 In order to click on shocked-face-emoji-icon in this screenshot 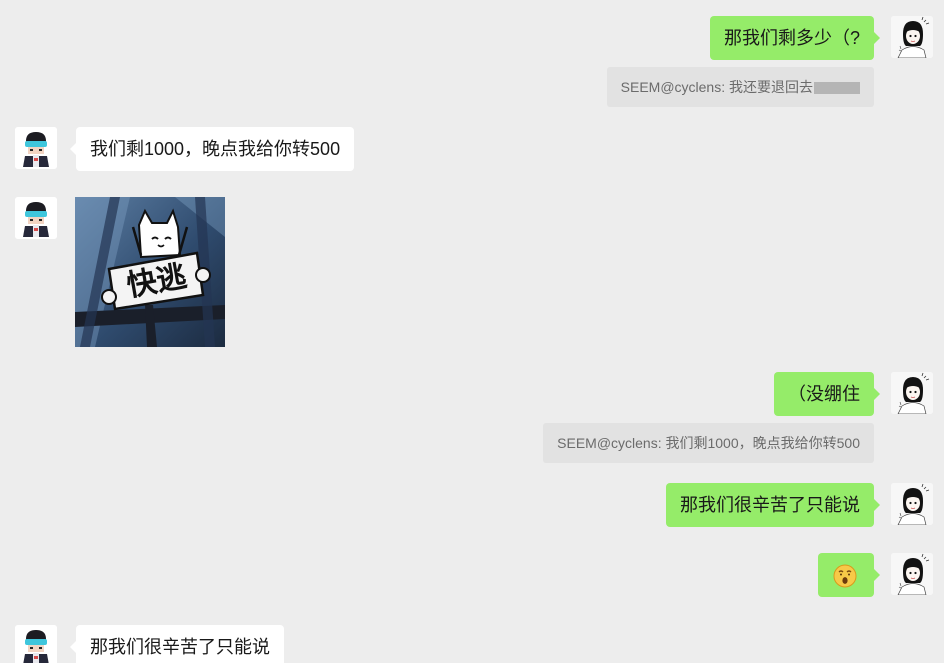, I will do `click(845, 576)`.